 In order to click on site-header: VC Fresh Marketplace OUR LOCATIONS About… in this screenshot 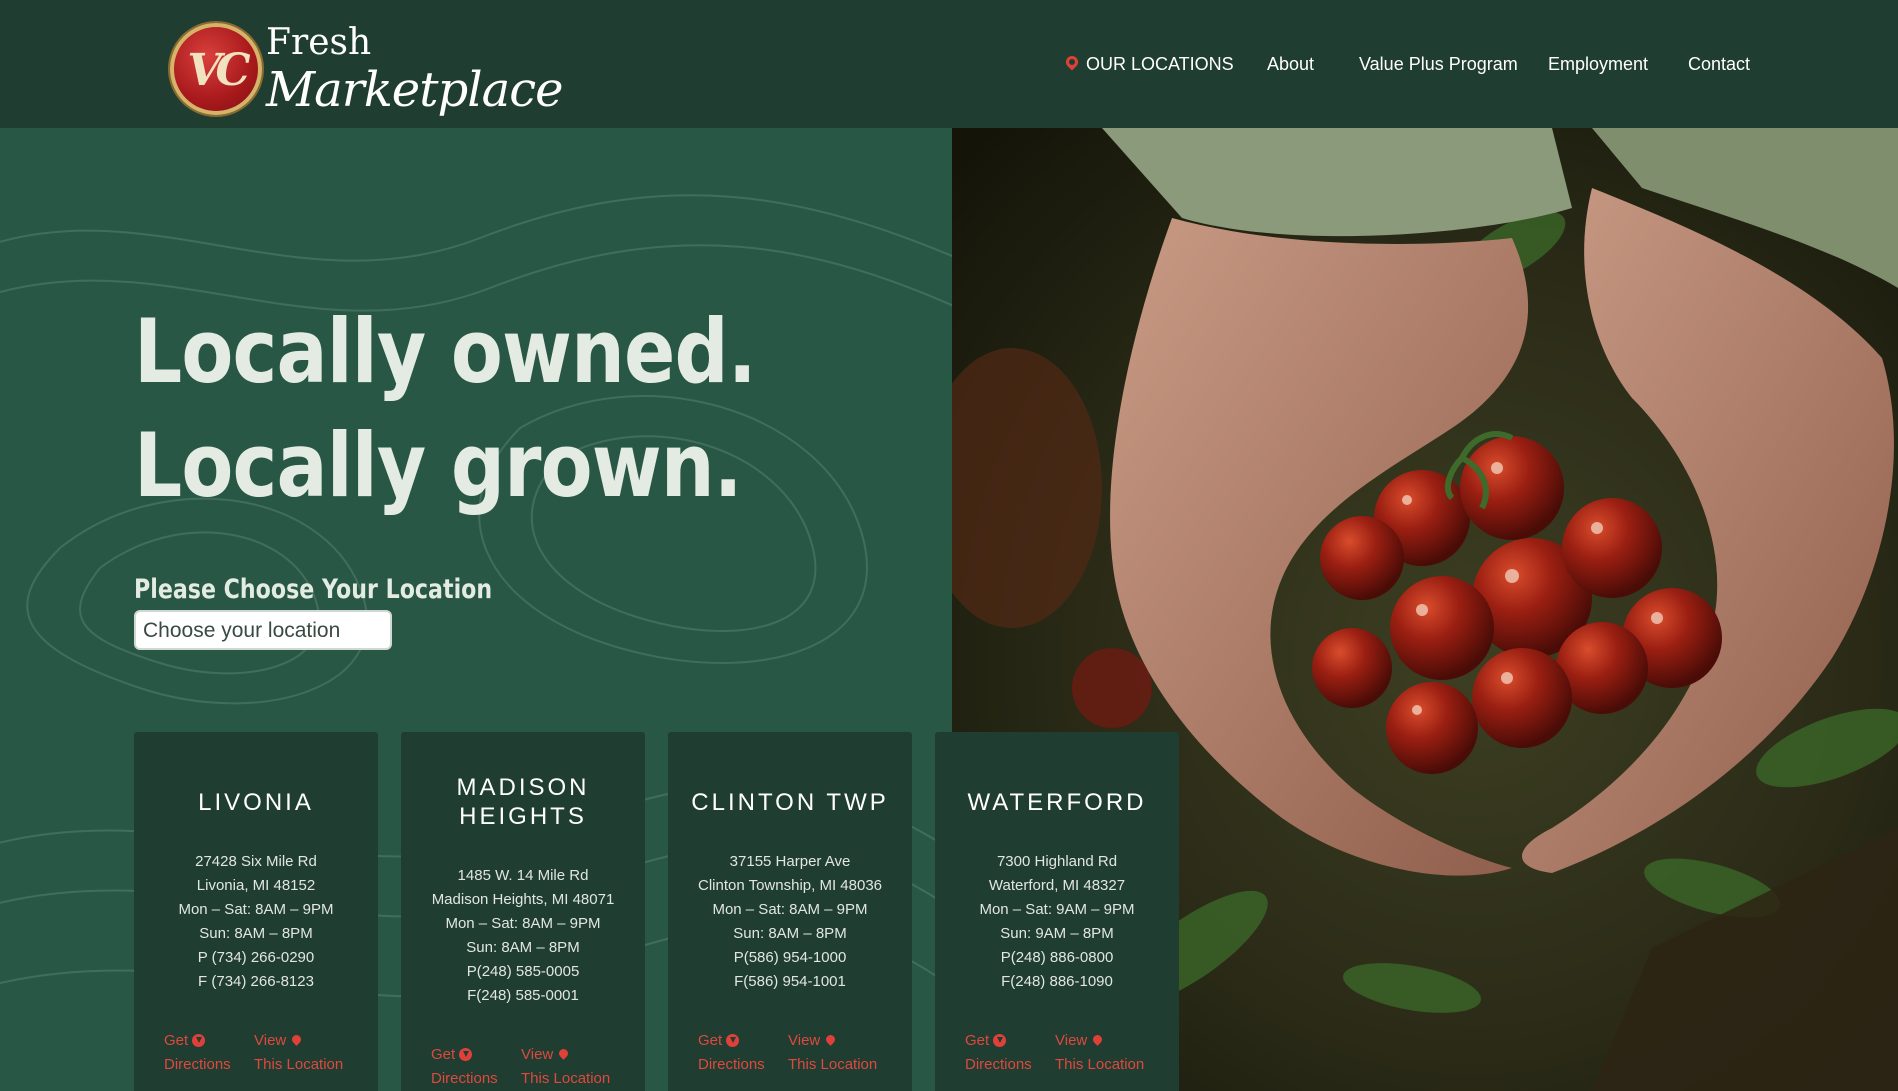, I will do `click(949, 64)`.